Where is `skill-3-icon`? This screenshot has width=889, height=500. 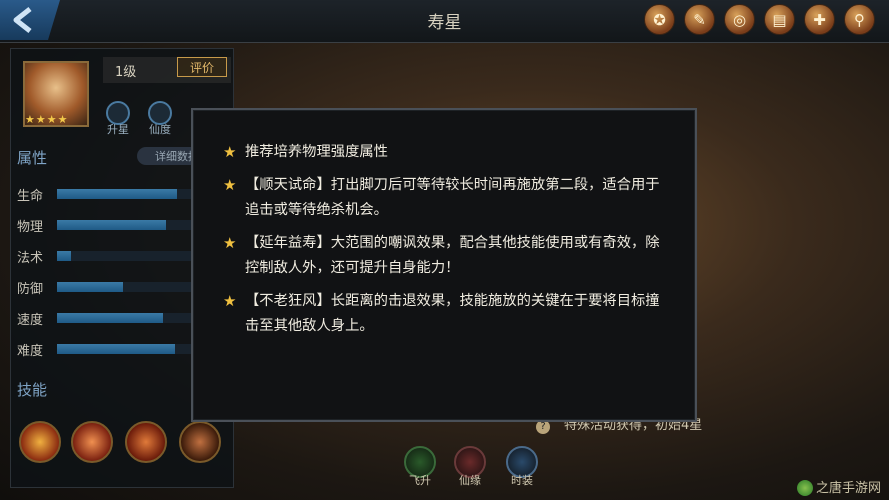
skill-3-icon is located at coordinates (146, 442).